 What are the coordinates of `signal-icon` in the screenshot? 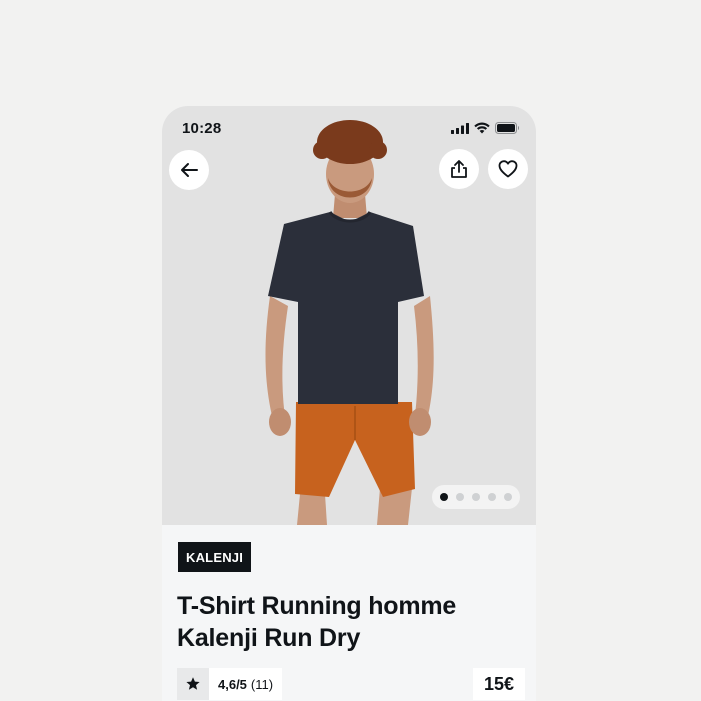 It's located at (460, 128).